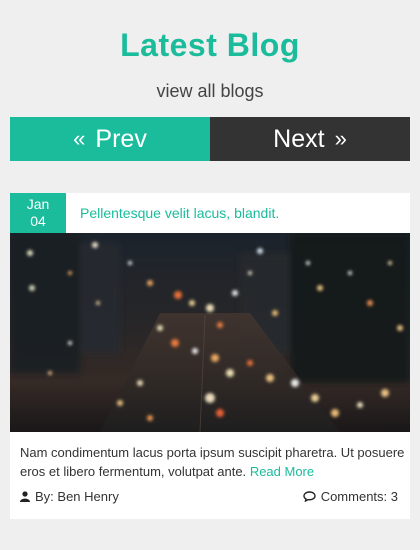 The image size is (420, 550). I want to click on post-meta: By: Ben Henry Comments: 3, so click(209, 496).